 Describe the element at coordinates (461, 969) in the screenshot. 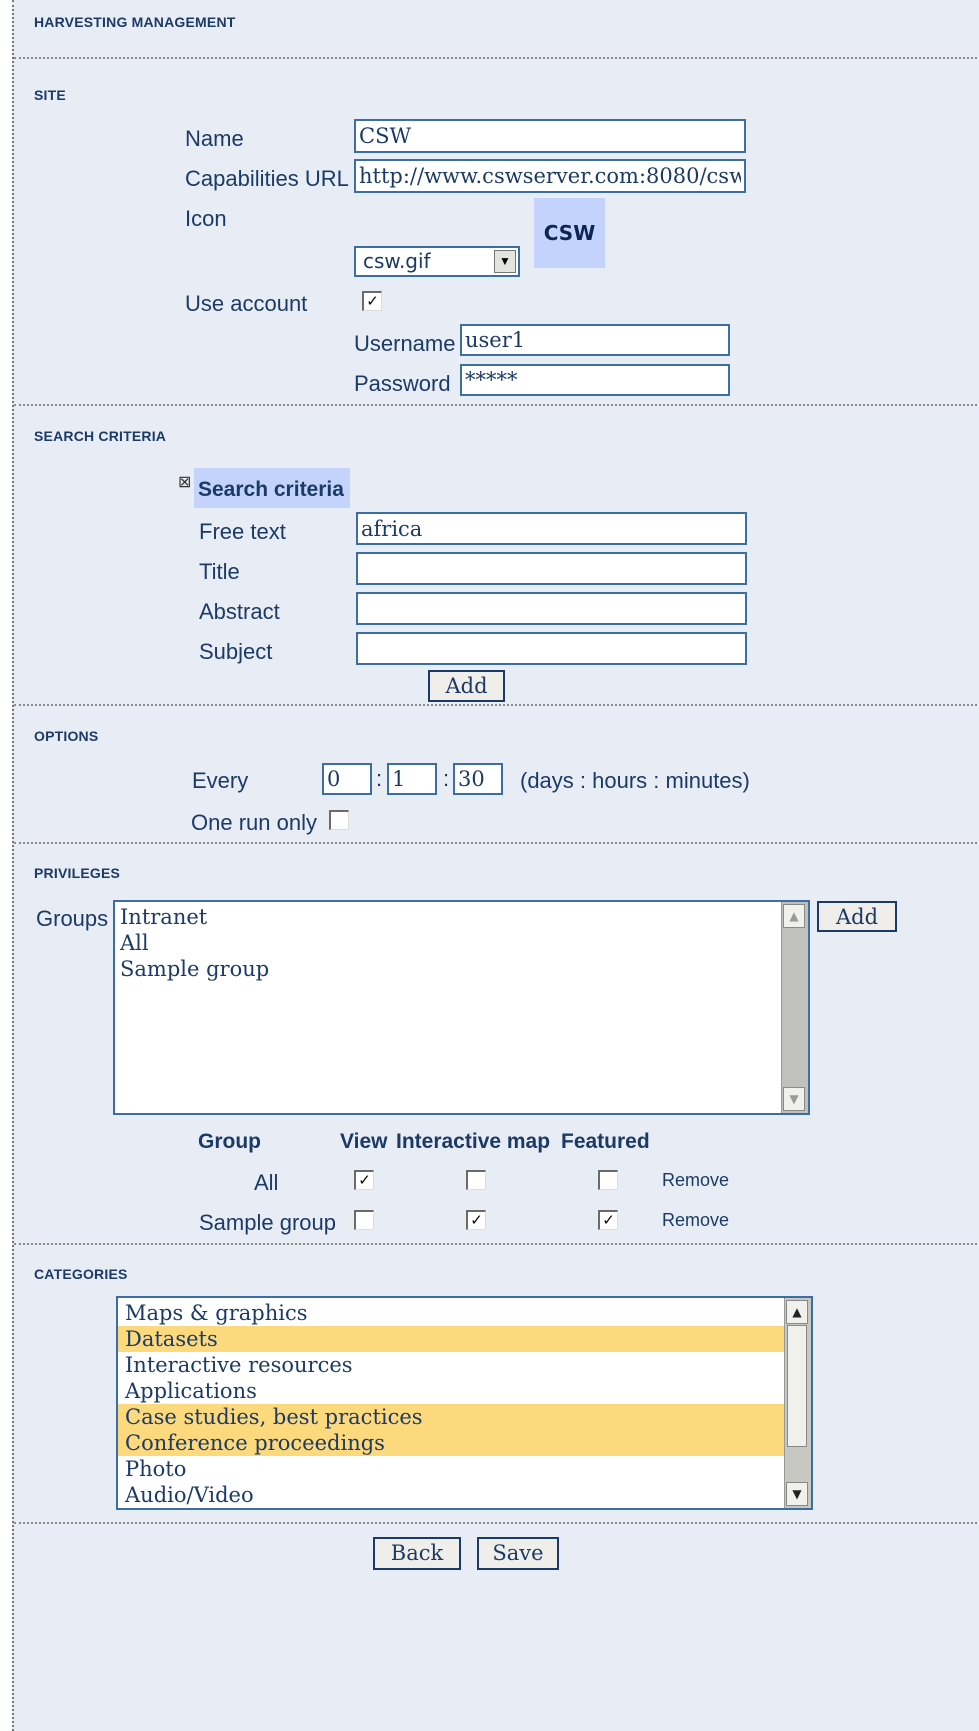

I see `group-option: Sample group` at that location.